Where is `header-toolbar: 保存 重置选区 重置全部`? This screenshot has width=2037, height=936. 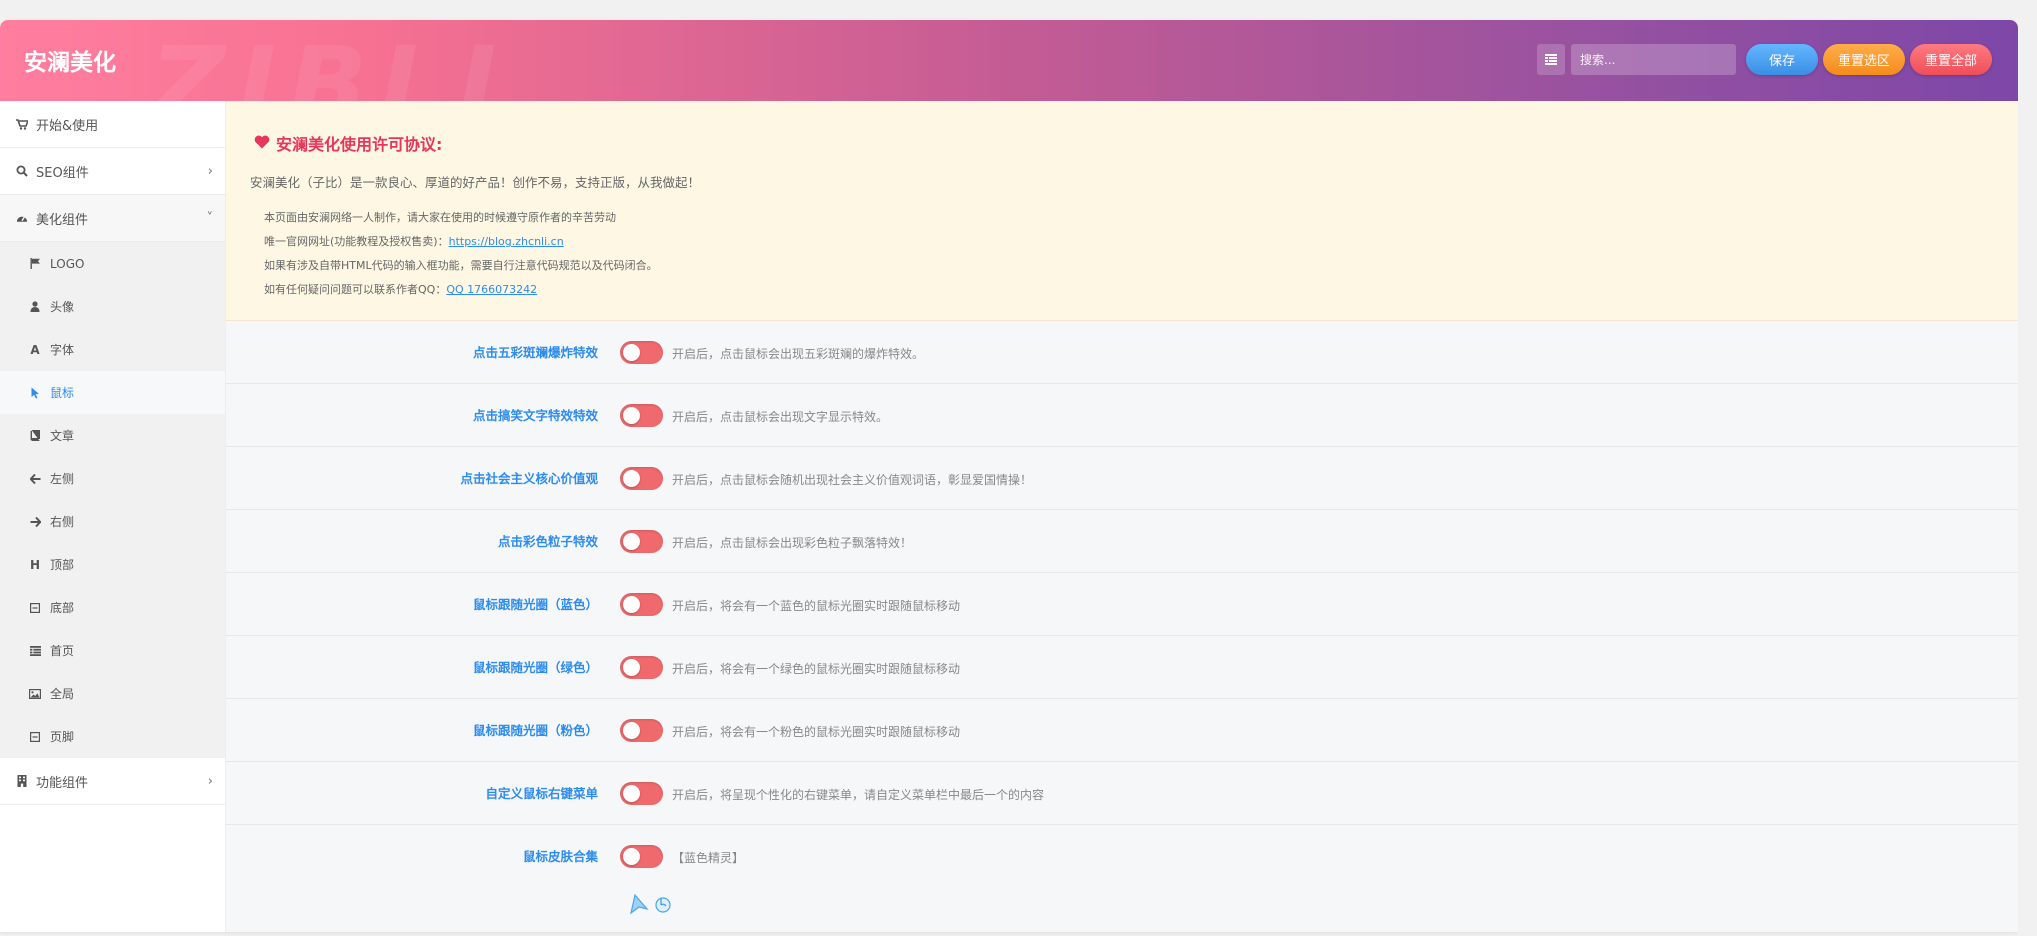 header-toolbar: 保存 重置选区 重置全部 is located at coordinates (1764, 59).